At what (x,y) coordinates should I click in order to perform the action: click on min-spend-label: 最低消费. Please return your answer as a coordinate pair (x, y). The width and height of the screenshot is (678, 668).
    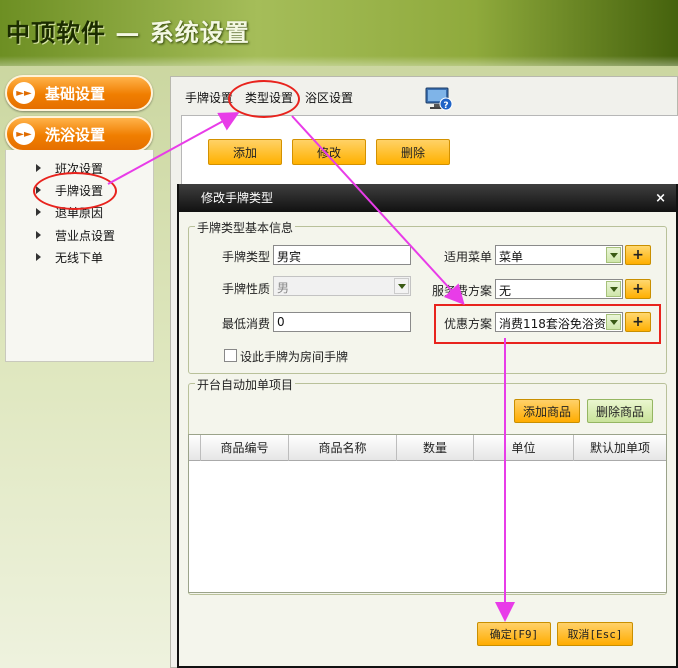
    Looking at the image, I should click on (246, 324).